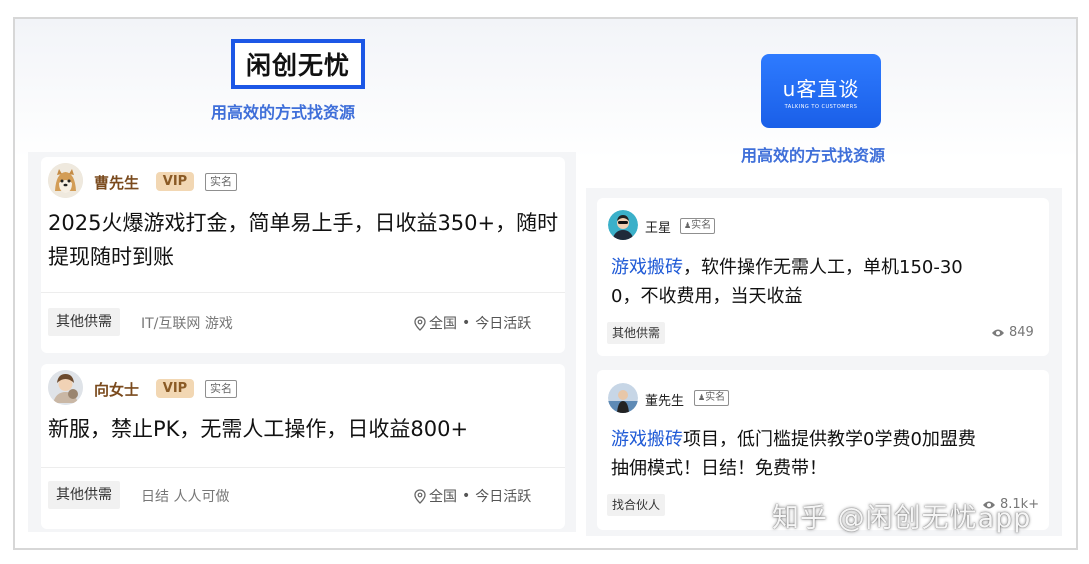  What do you see at coordinates (826, 282) in the screenshot?
I see `post-title: 游戏搬砖，软件操作无需人工，单机150-30 0，不收费用，当天收益` at bounding box center [826, 282].